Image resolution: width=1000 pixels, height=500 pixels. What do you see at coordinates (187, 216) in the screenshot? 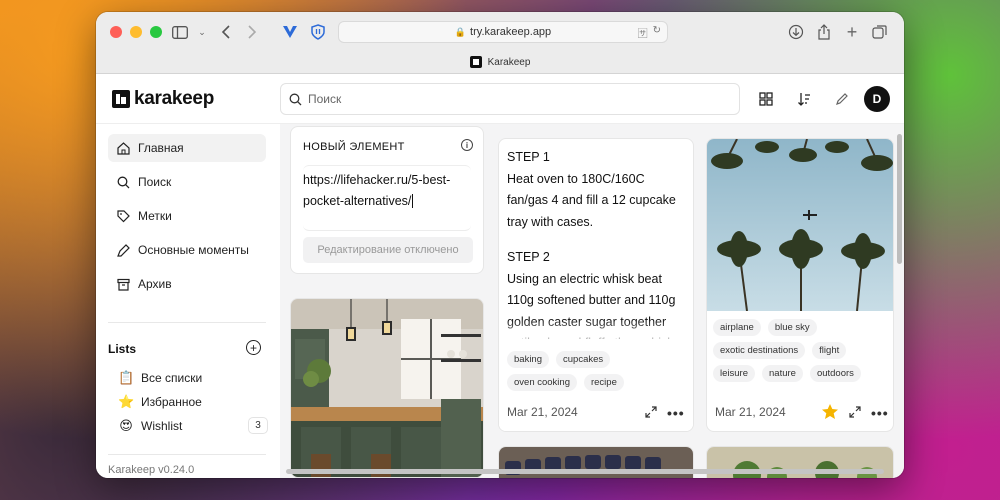
I see `sidebar-item-tags: Метки` at bounding box center [187, 216].